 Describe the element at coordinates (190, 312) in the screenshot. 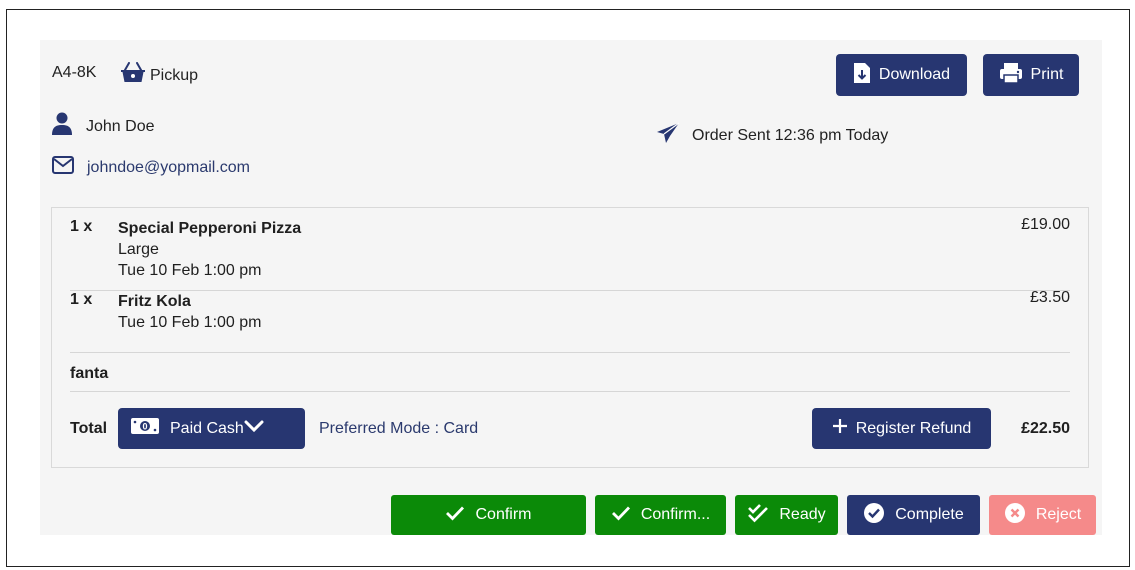

I see `item-info: Fritz Kola Tue 10 Feb 1:00 pm` at that location.